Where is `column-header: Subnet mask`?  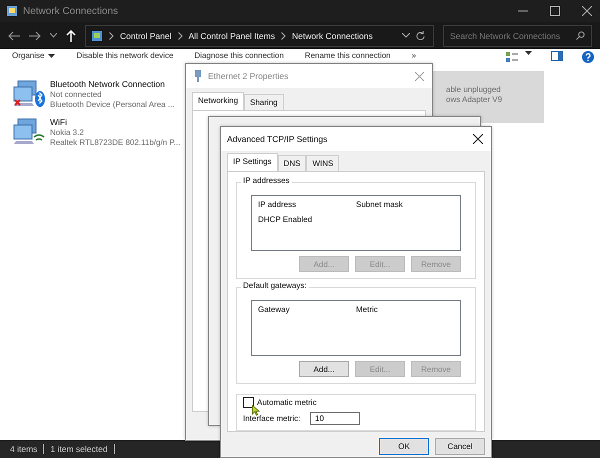 column-header: Subnet mask is located at coordinates (380, 204).